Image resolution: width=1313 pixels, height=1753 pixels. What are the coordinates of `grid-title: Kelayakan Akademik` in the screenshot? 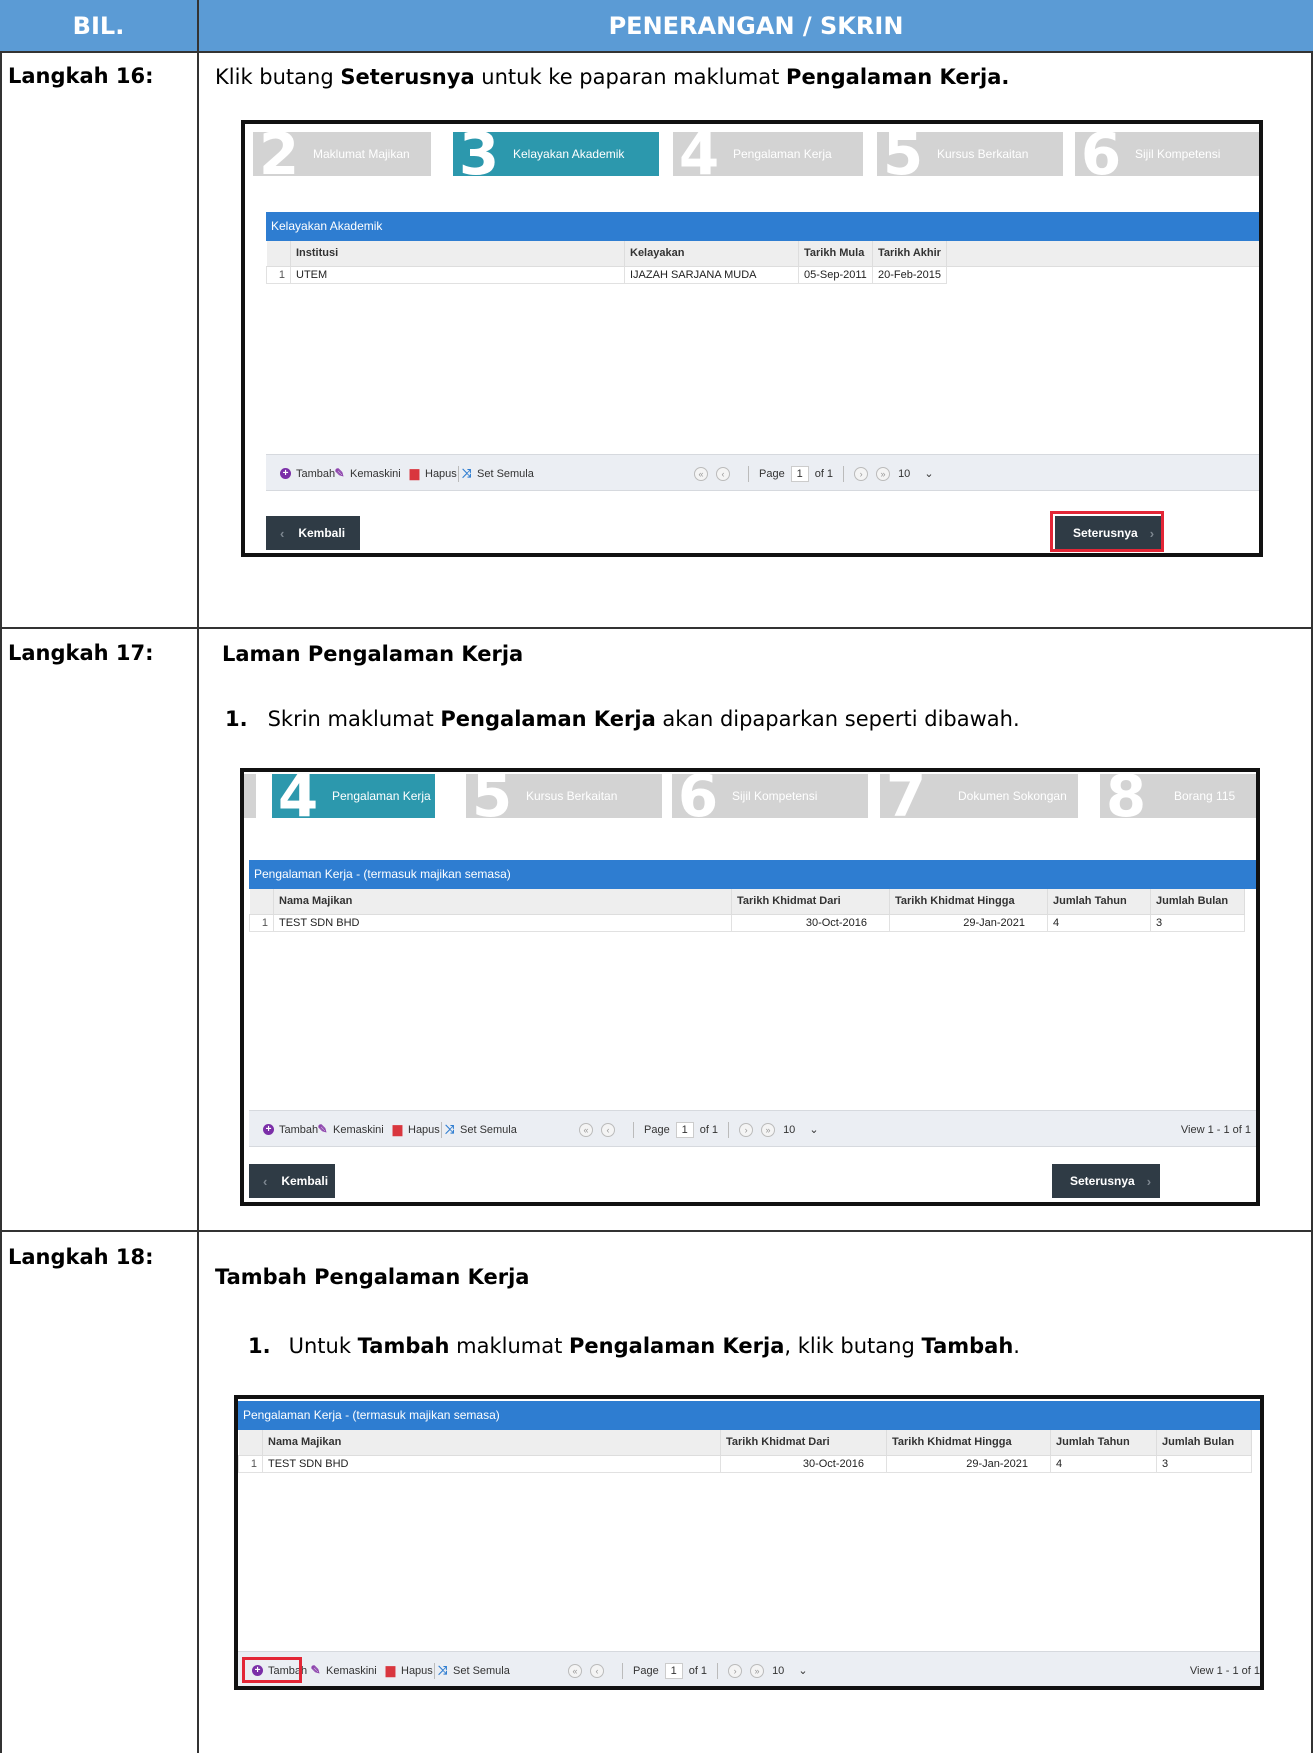 It's located at (762, 226).